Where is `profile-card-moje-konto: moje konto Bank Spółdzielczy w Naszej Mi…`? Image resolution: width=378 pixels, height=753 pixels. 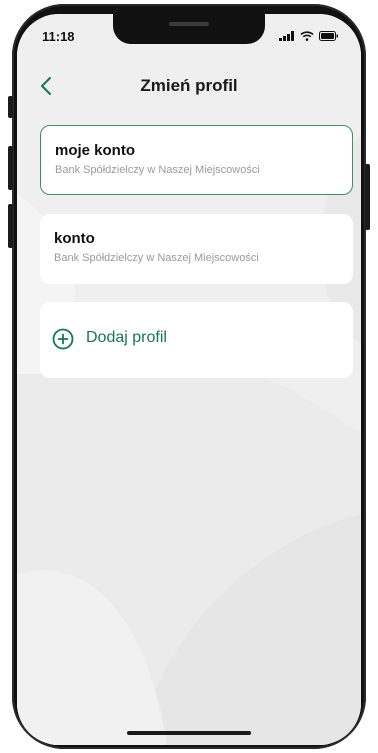
profile-card-moje-konto: moje konto Bank Spółdzielczy w Naszej Mi… is located at coordinates (196, 160).